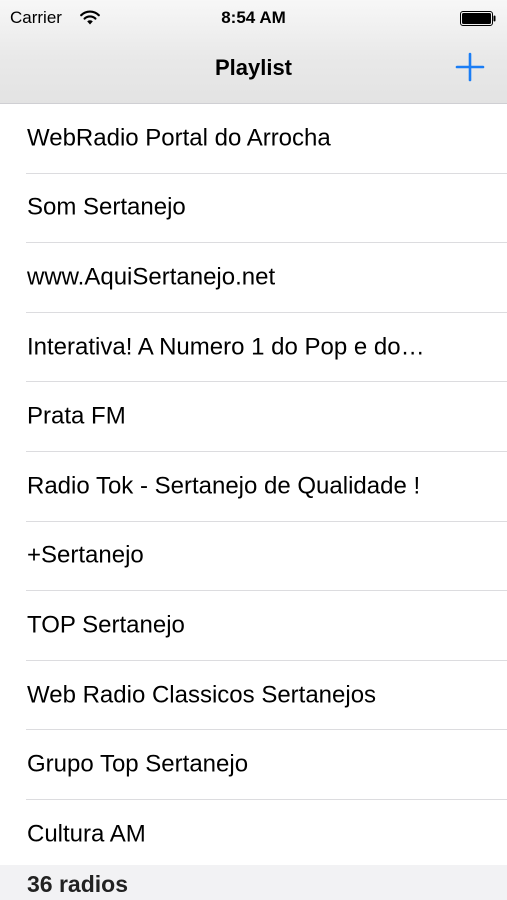 The width and height of the screenshot is (507, 900). What do you see at coordinates (179, 138) in the screenshot?
I see `list-item-label: WebRadio Portal do Arrocha` at bounding box center [179, 138].